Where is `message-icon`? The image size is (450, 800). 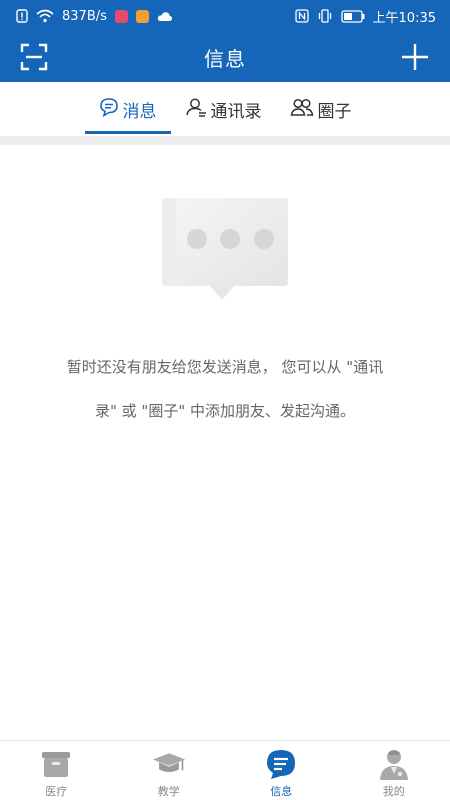
message-icon is located at coordinates (281, 764).